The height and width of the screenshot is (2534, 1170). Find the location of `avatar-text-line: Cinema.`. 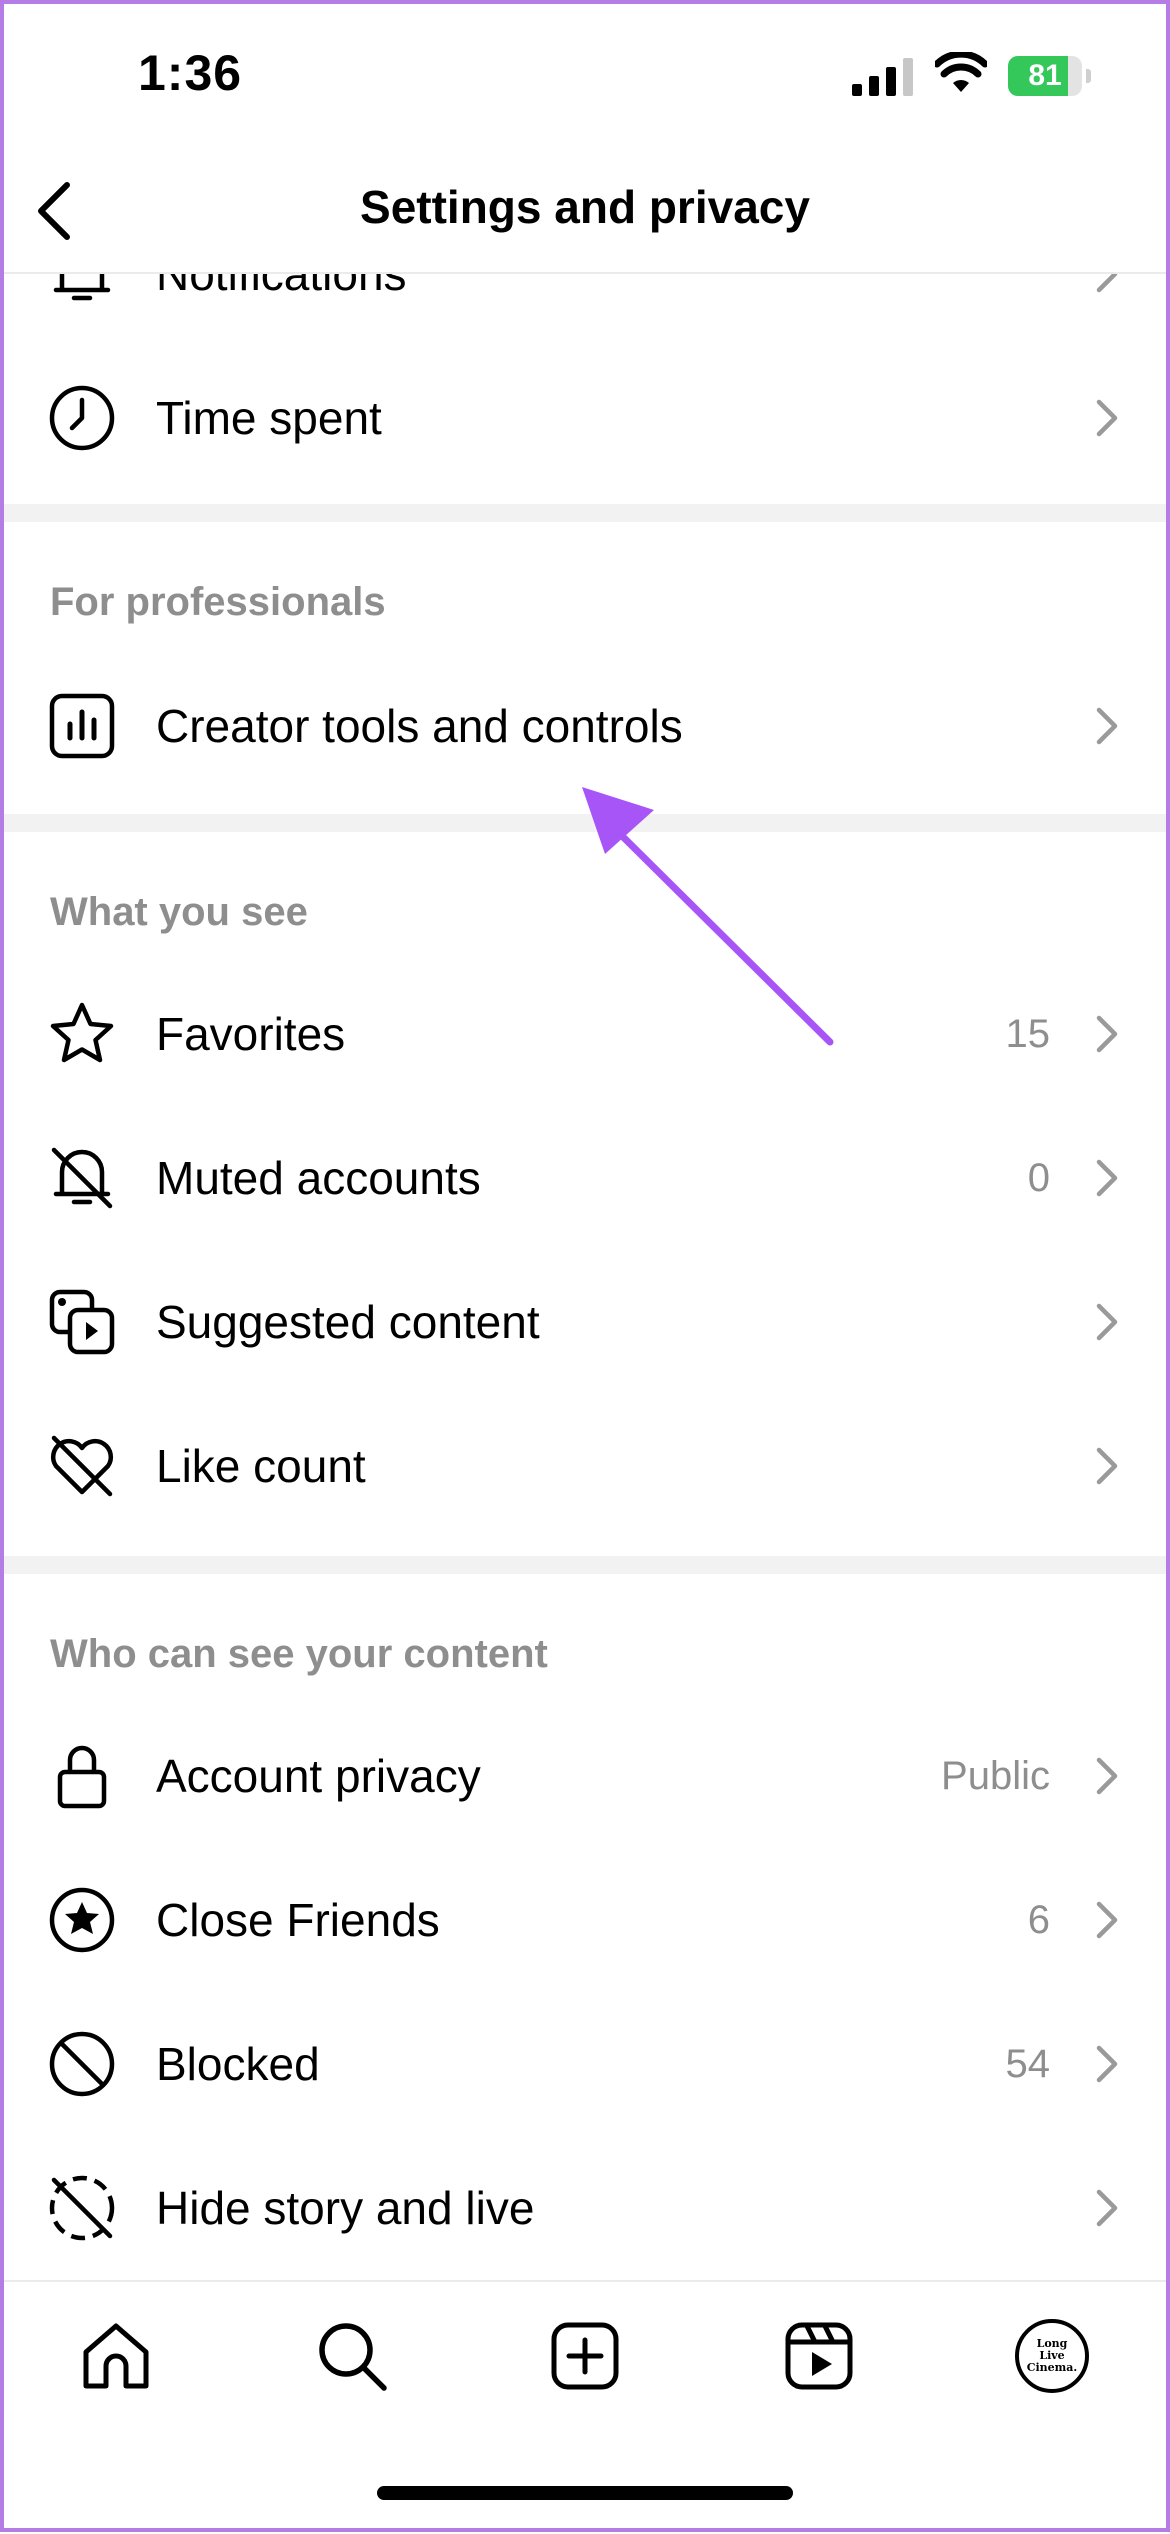

avatar-text-line: Cinema. is located at coordinates (1052, 2367).